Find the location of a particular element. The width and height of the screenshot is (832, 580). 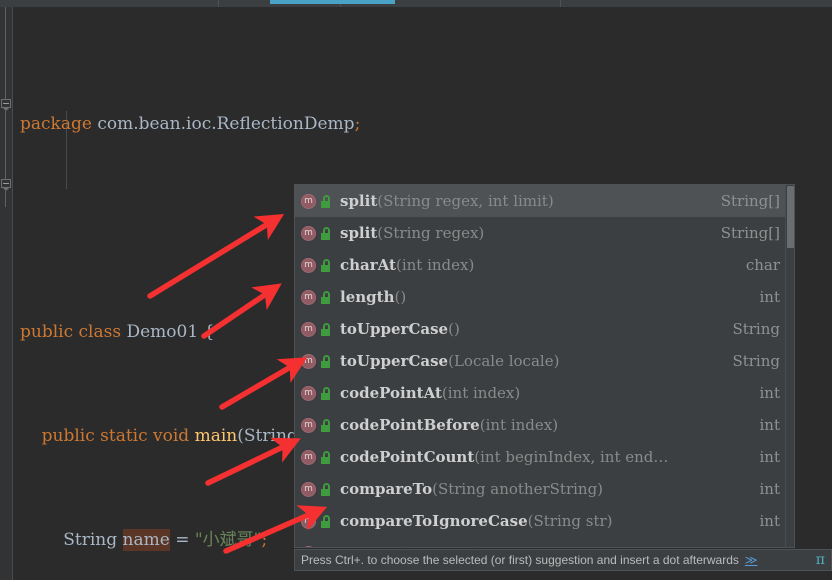

completion-item-signature: split(String regex) is located at coordinates (525, 233).